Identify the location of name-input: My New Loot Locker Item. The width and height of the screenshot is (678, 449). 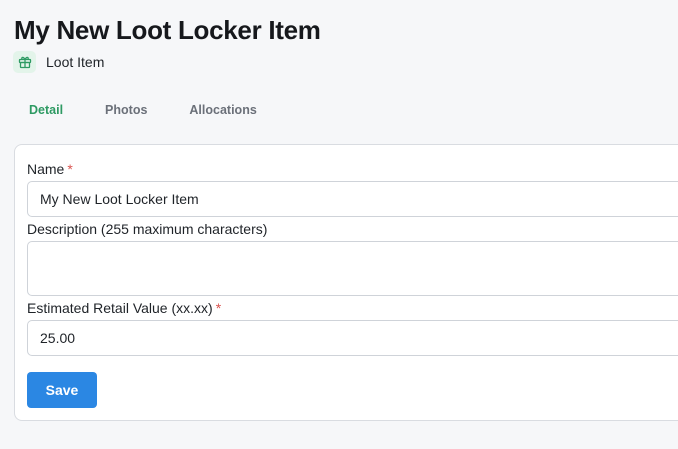
(352, 199).